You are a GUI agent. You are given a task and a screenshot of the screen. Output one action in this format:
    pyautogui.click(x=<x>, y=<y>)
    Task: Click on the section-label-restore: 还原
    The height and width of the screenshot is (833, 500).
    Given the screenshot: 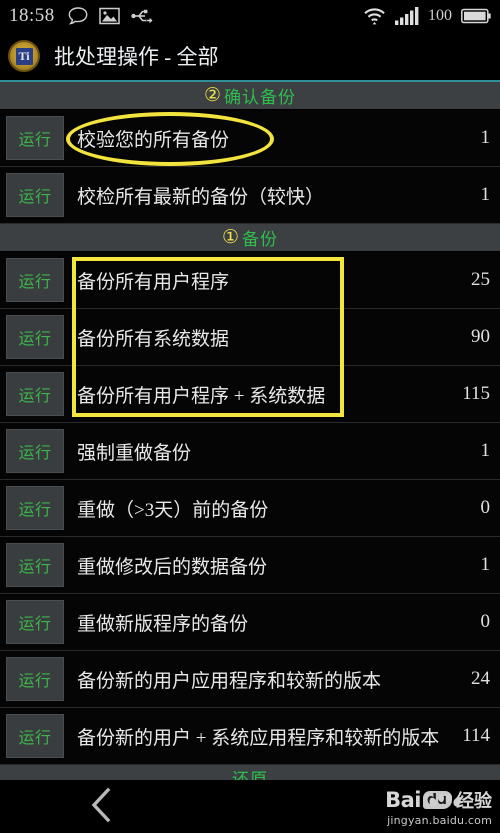 What is the action you would take?
    pyautogui.click(x=250, y=775)
    